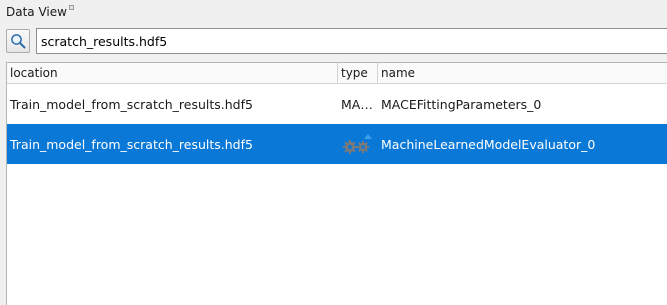 This screenshot has width=667, height=305. Describe the element at coordinates (71, 7) in the screenshot. I see `float-panel-icon` at that location.